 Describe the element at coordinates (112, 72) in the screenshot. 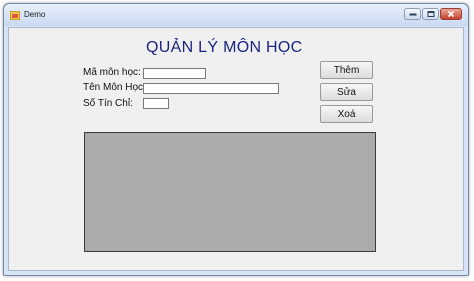

I see `ma-mon-hoc-label: Mã môn học:` at that location.